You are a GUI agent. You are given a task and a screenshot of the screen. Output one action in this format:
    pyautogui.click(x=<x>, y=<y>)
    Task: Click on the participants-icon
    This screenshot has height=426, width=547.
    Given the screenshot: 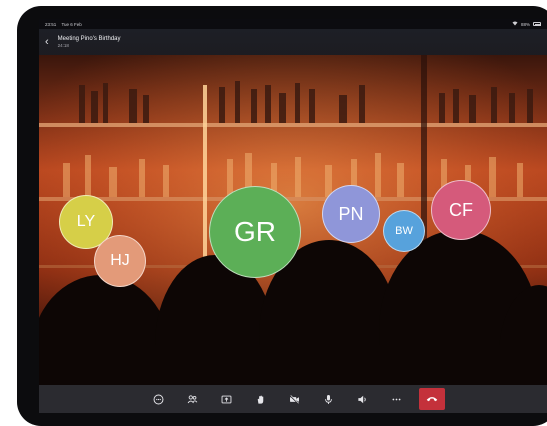 What is the action you would take?
    pyautogui.click(x=192, y=398)
    